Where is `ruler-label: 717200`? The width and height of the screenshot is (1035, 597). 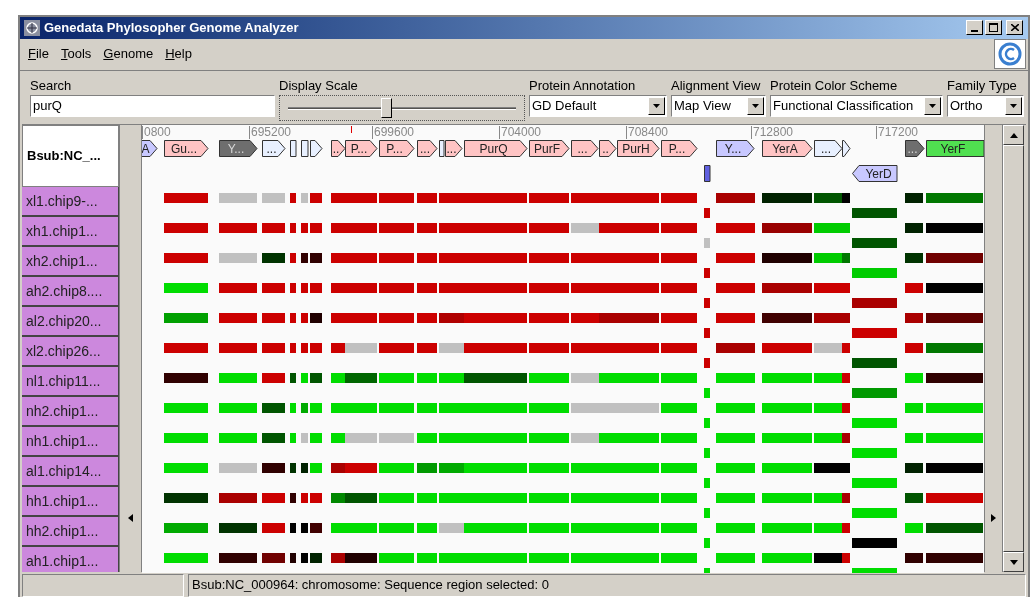 ruler-label: 717200 is located at coordinates (897, 133).